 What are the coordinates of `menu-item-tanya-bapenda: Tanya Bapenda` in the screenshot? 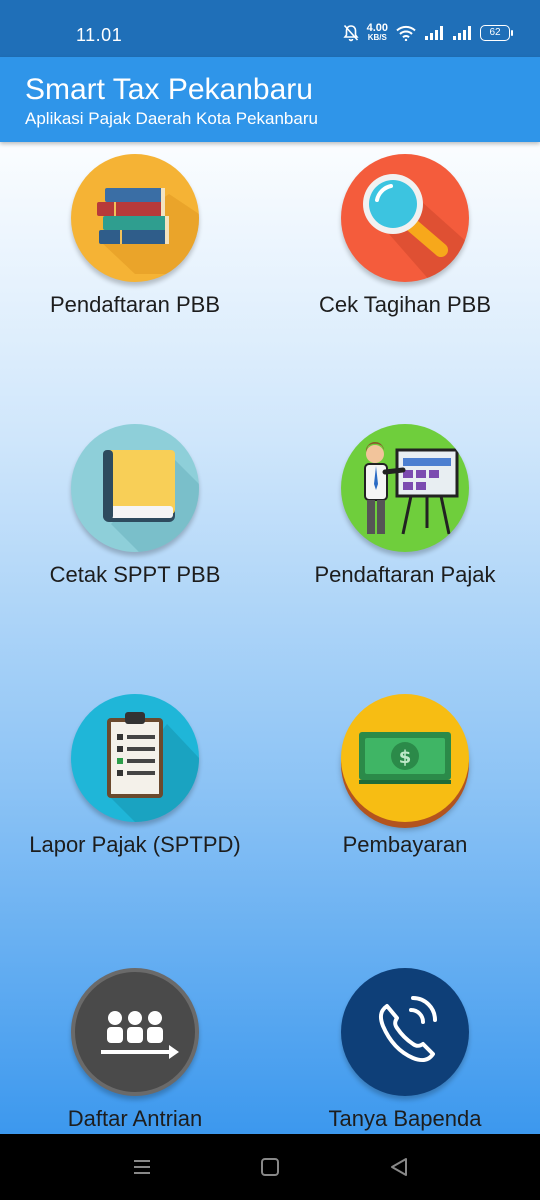 It's located at (405, 1050).